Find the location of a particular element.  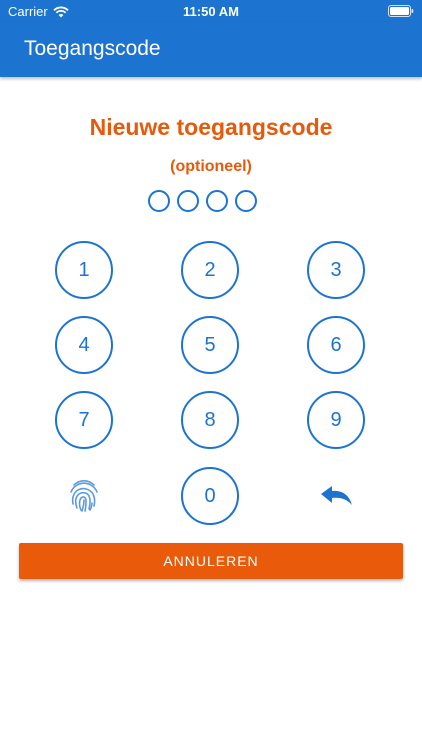

pin-subtitle: (optioneel) is located at coordinates (211, 166).